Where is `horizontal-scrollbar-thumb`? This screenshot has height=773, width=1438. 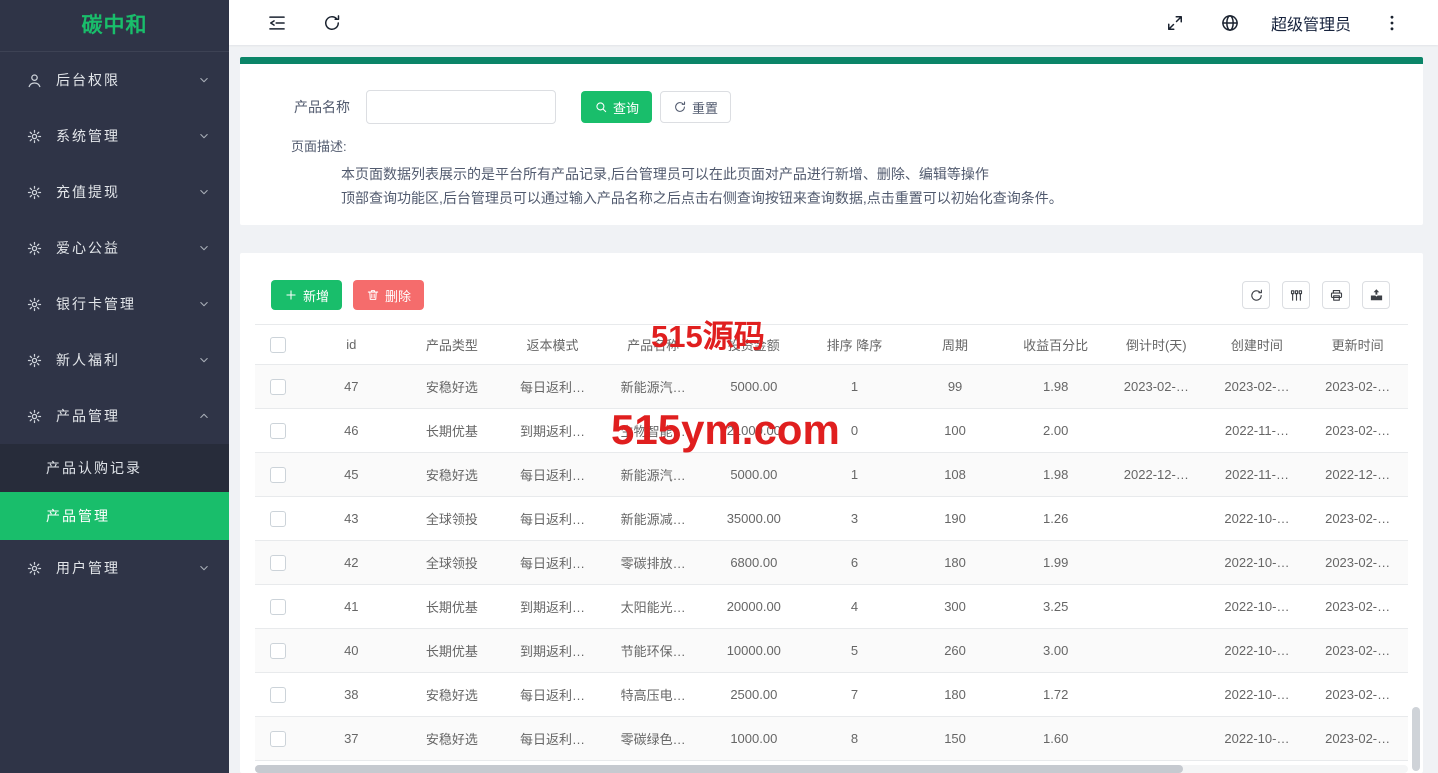 horizontal-scrollbar-thumb is located at coordinates (719, 769).